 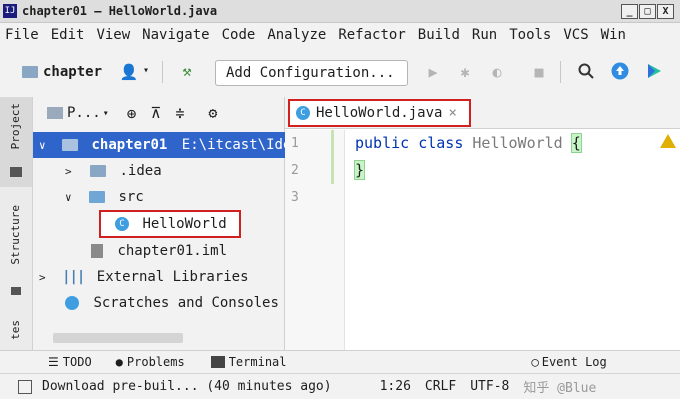 What do you see at coordinates (433, 72) in the screenshot?
I see `run-icon: ▶` at bounding box center [433, 72].